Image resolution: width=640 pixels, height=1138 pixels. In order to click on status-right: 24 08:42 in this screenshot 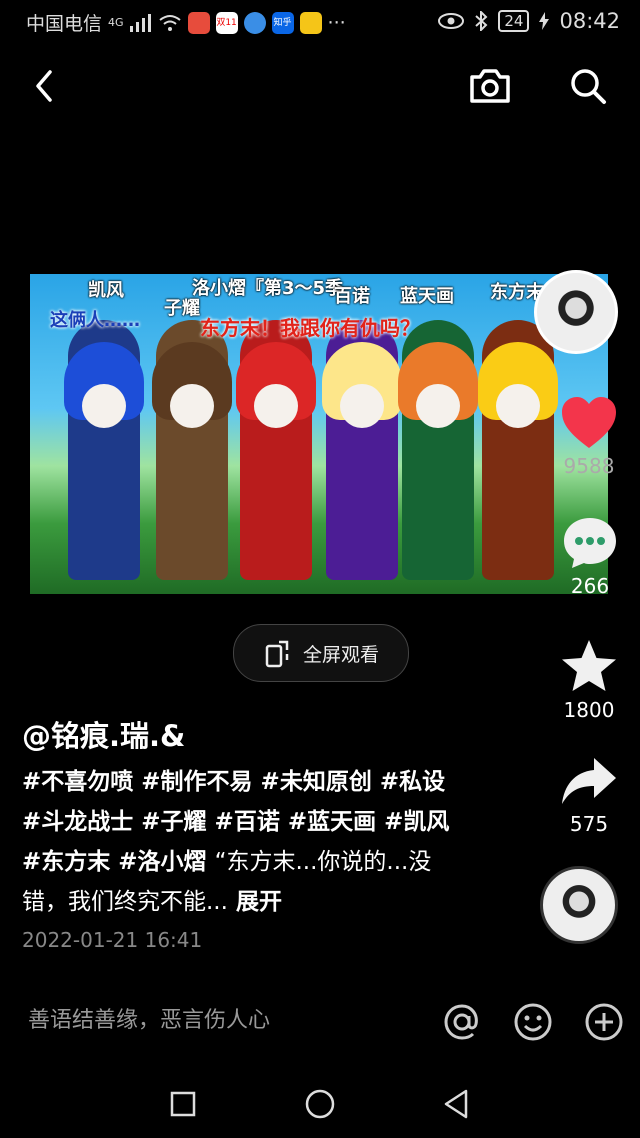, I will do `click(529, 21)`.